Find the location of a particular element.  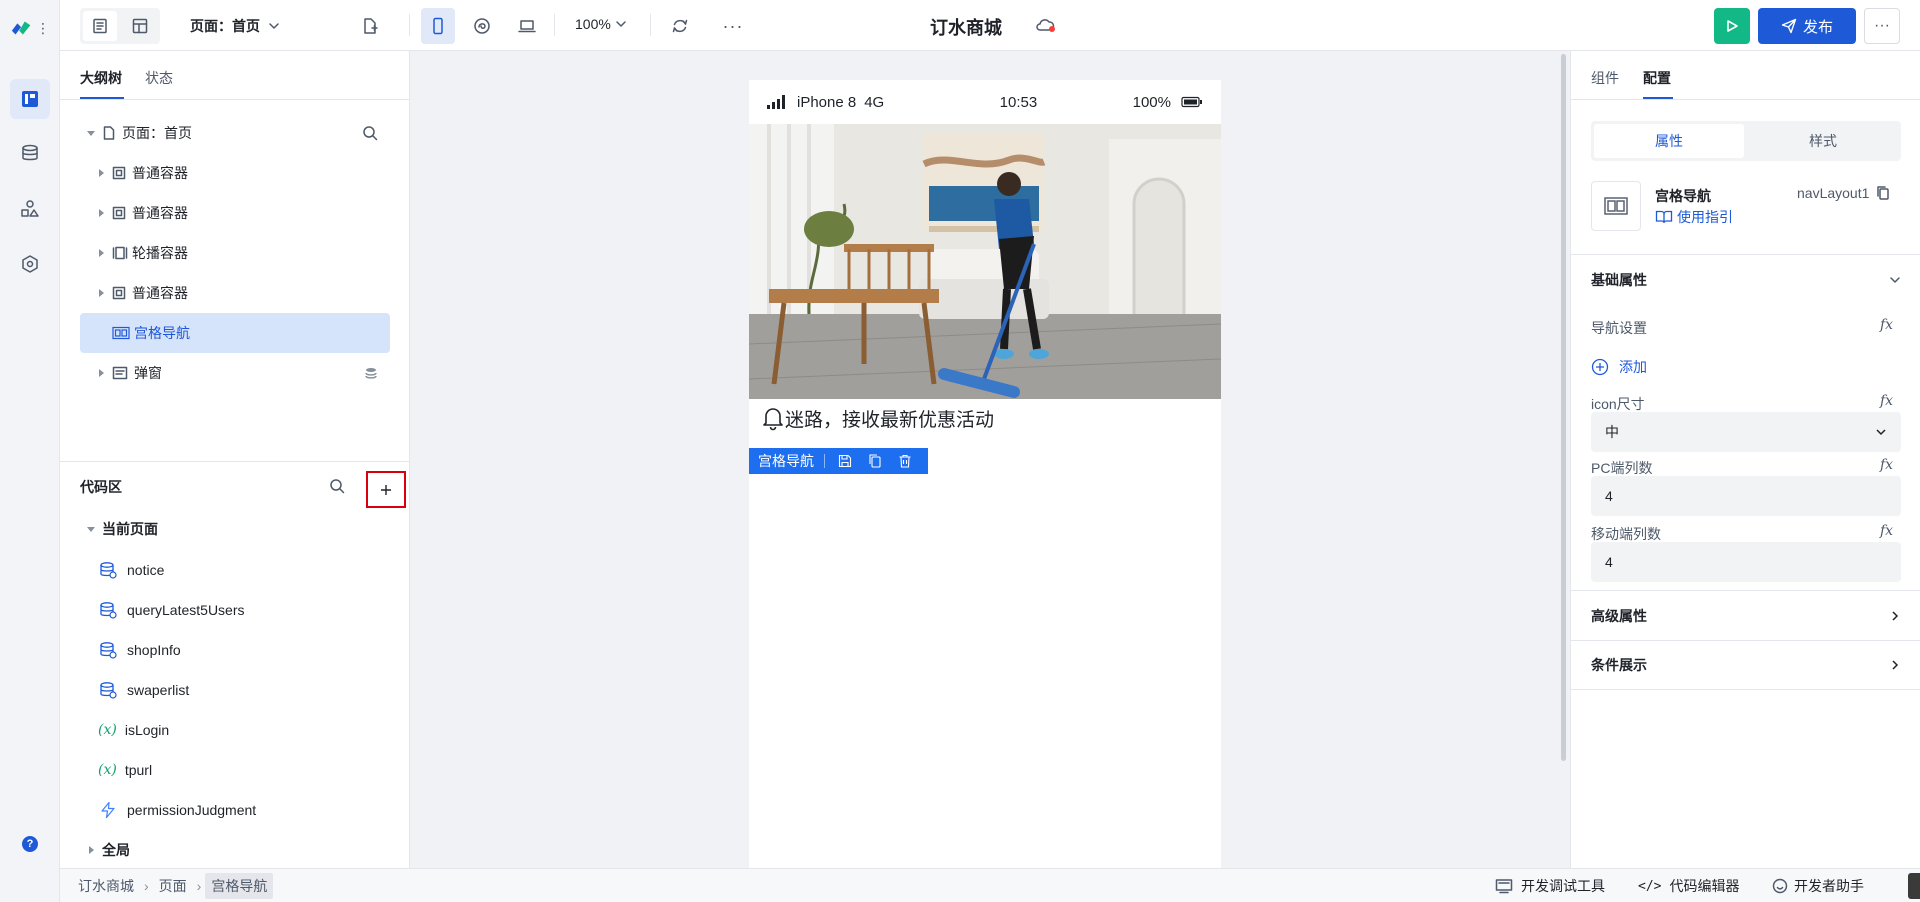

code-item-label: tpurl is located at coordinates (138, 770).